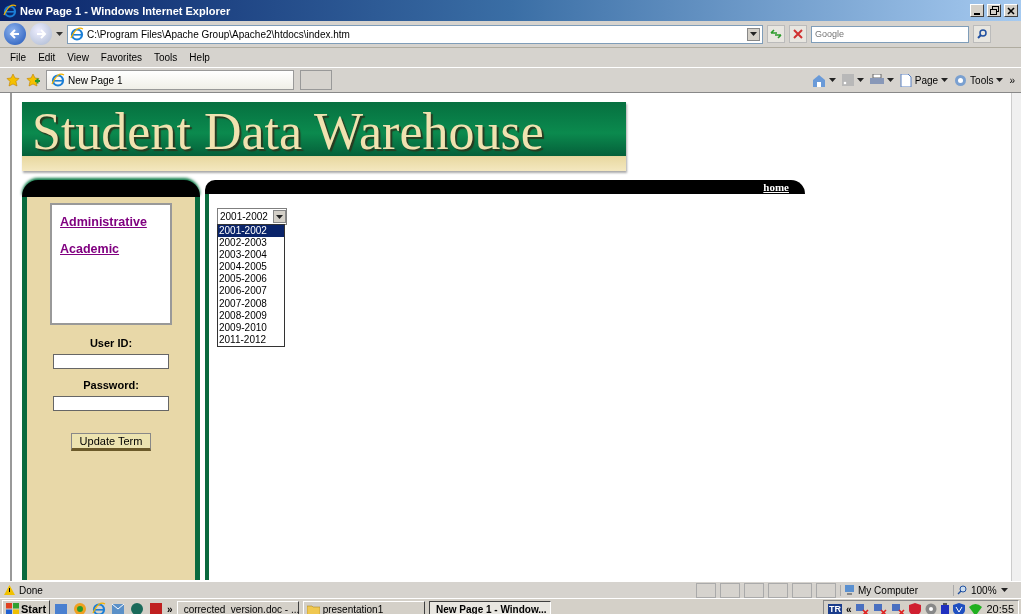 This screenshot has width=1021, height=614. Describe the element at coordinates (47, 57) in the screenshot. I see `menu-item: Edit` at that location.